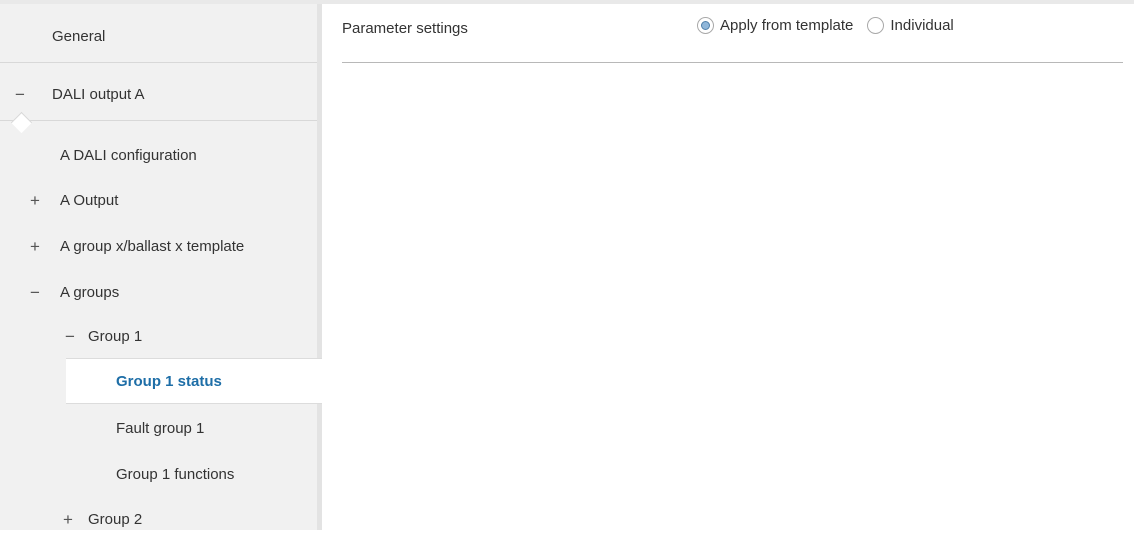 The width and height of the screenshot is (1134, 542). I want to click on radio-checked-icon, so click(705, 25).